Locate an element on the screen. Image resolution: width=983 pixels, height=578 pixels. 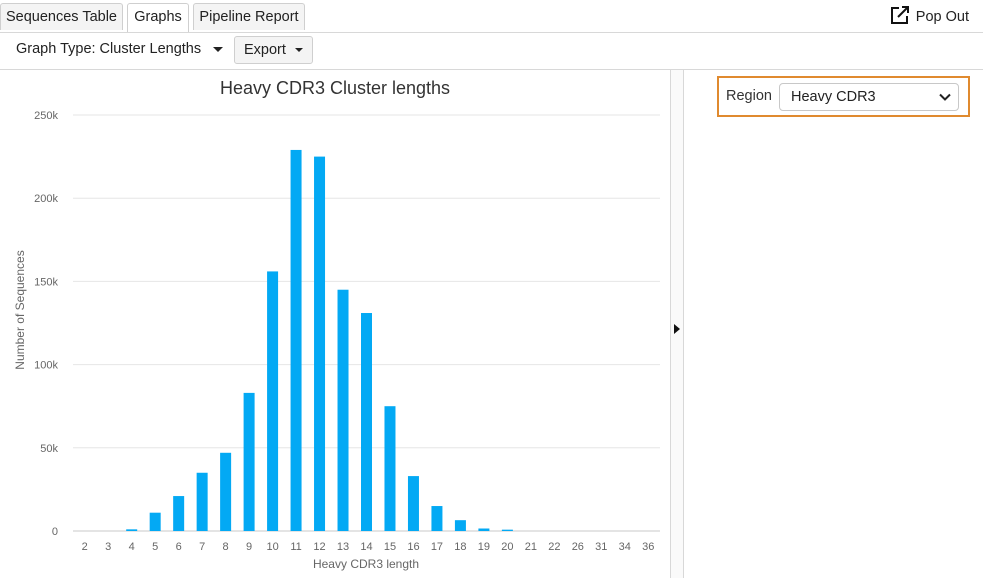
y-tick-label: 100k is located at coordinates (46, 366).